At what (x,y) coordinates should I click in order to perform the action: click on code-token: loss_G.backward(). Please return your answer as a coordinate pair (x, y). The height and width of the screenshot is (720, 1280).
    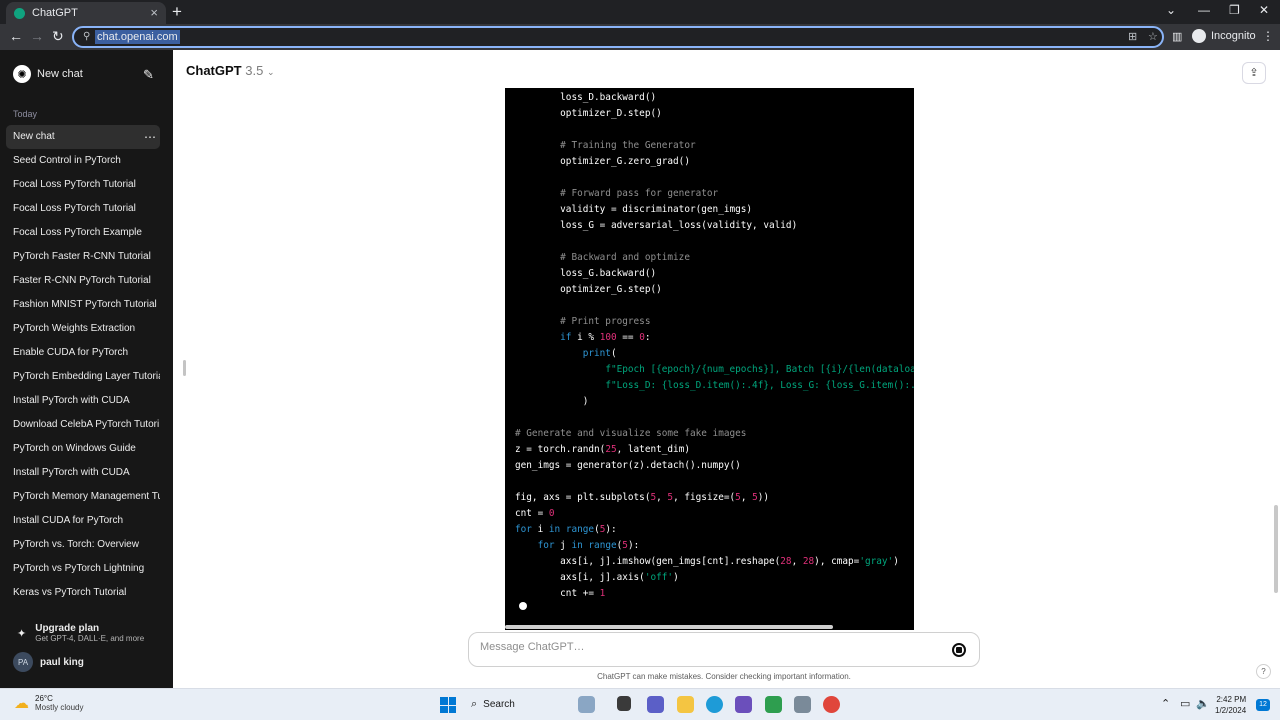
    Looking at the image, I should click on (586, 273).